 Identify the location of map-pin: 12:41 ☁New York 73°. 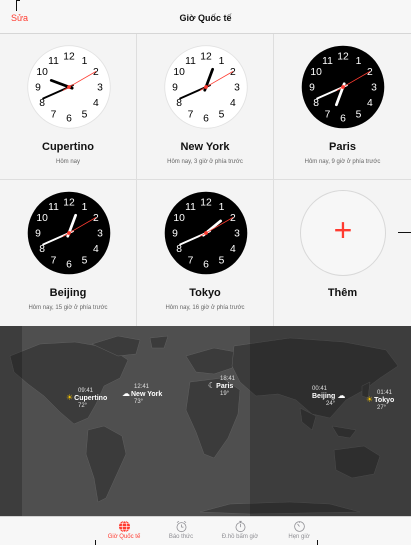
(142, 394).